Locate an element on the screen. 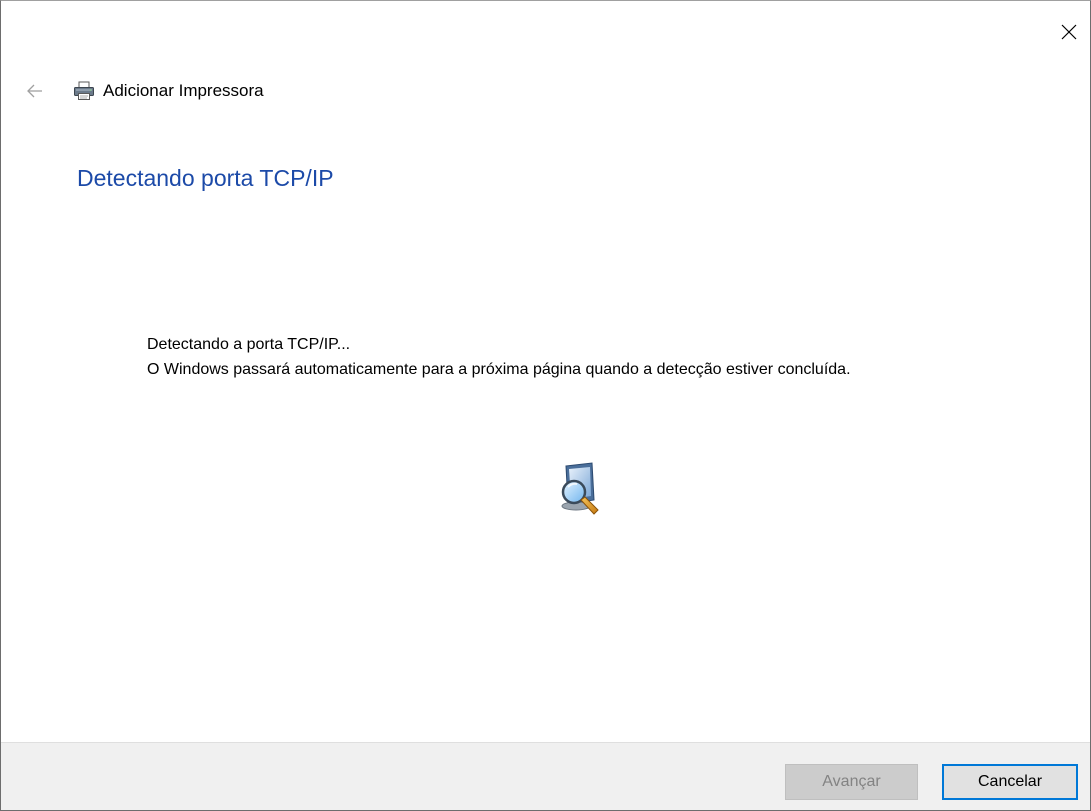  close-button is located at coordinates (1069, 32).